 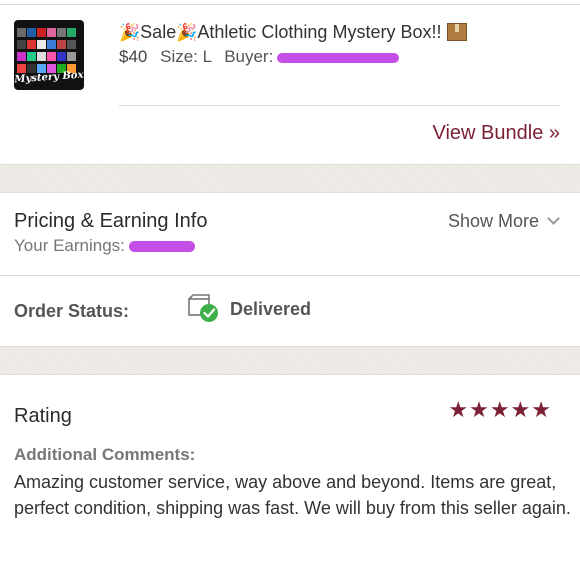 What do you see at coordinates (249, 56) in the screenshot?
I see `buyer-label: Buyer:` at bounding box center [249, 56].